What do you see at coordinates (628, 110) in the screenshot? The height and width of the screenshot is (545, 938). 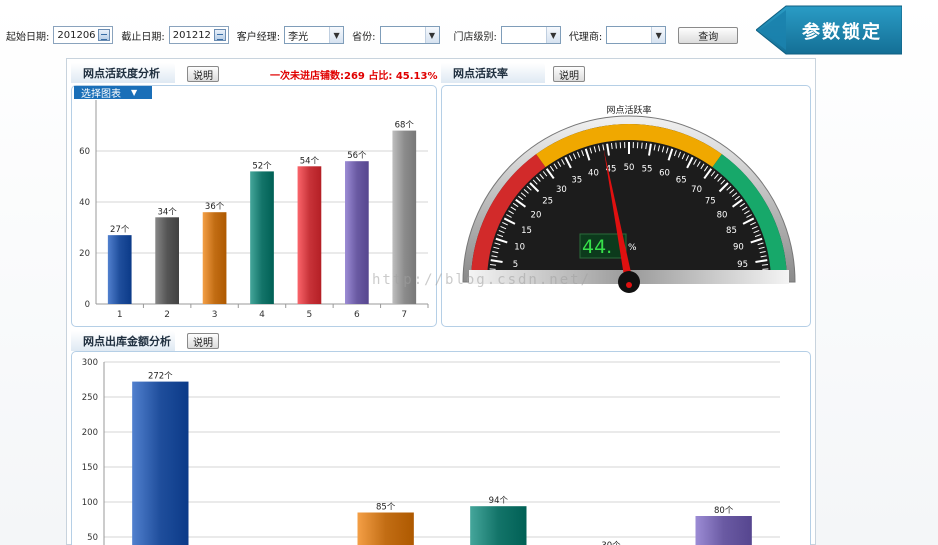 I see `gauge-title: 网点活跃率` at bounding box center [628, 110].